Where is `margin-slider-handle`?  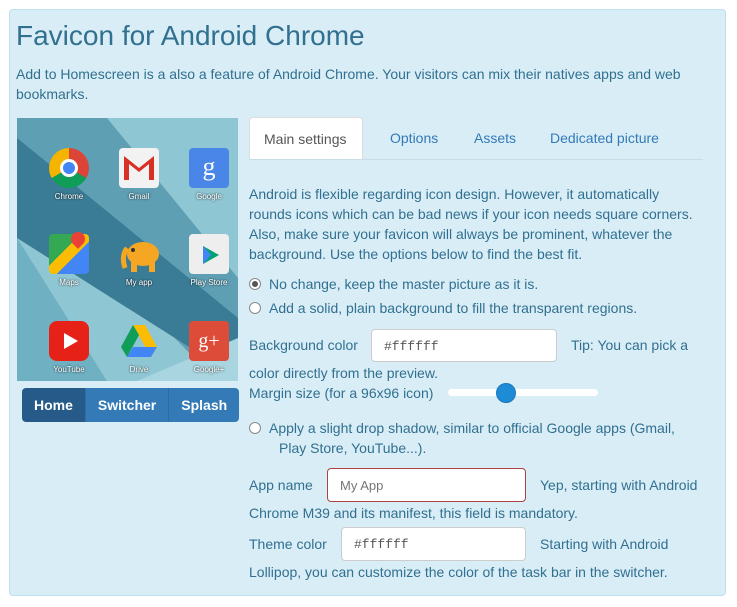 margin-slider-handle is located at coordinates (506, 393).